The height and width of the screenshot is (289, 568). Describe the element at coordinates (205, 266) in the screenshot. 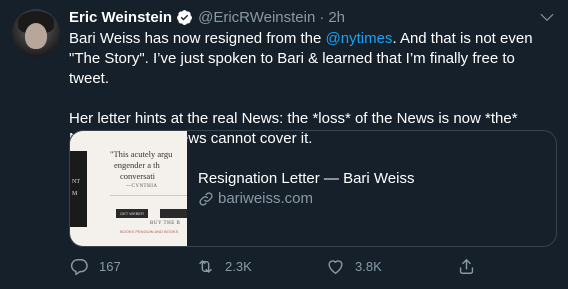

I see `retweet-icon` at that location.